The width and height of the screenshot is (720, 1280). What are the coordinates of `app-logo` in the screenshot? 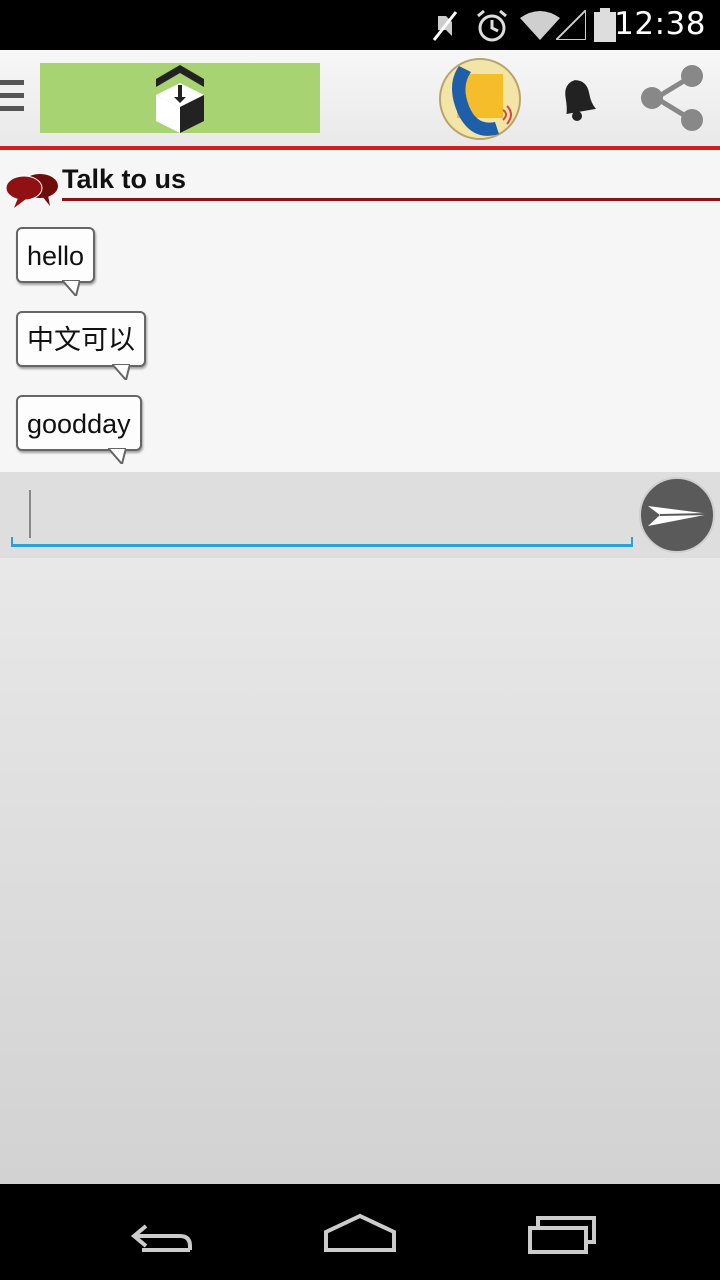 It's located at (180, 98).